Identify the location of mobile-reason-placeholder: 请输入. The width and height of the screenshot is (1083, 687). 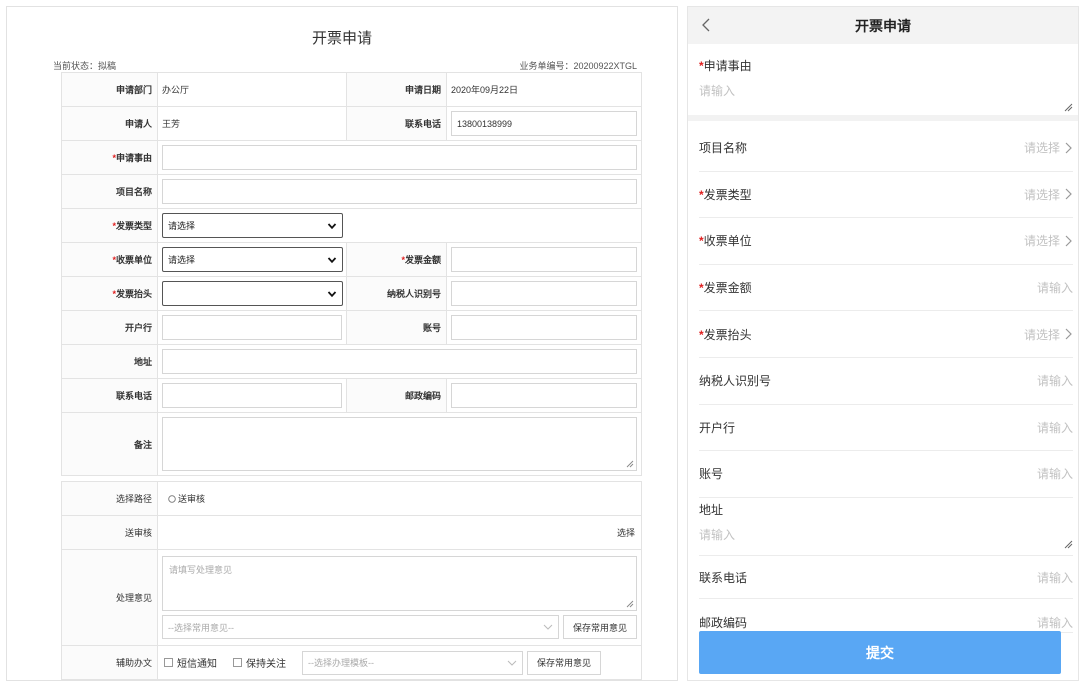
(717, 91).